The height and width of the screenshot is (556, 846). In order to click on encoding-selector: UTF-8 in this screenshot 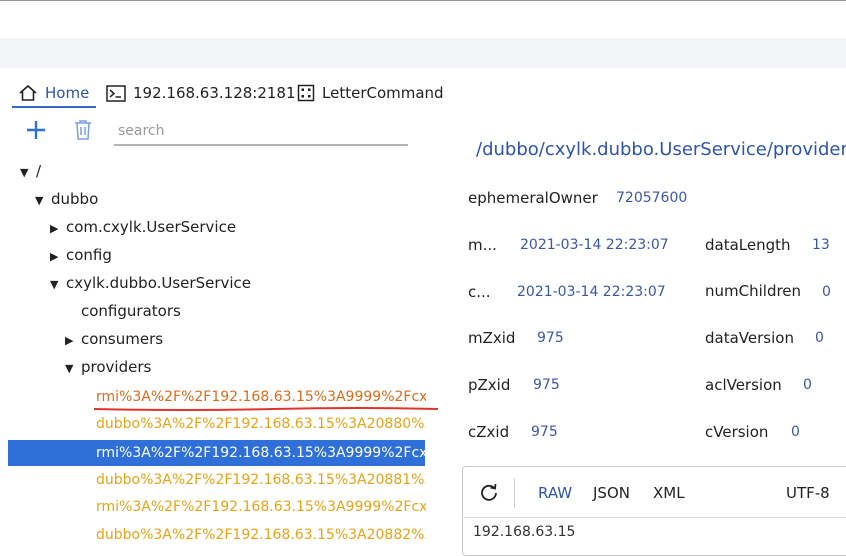, I will do `click(808, 493)`.